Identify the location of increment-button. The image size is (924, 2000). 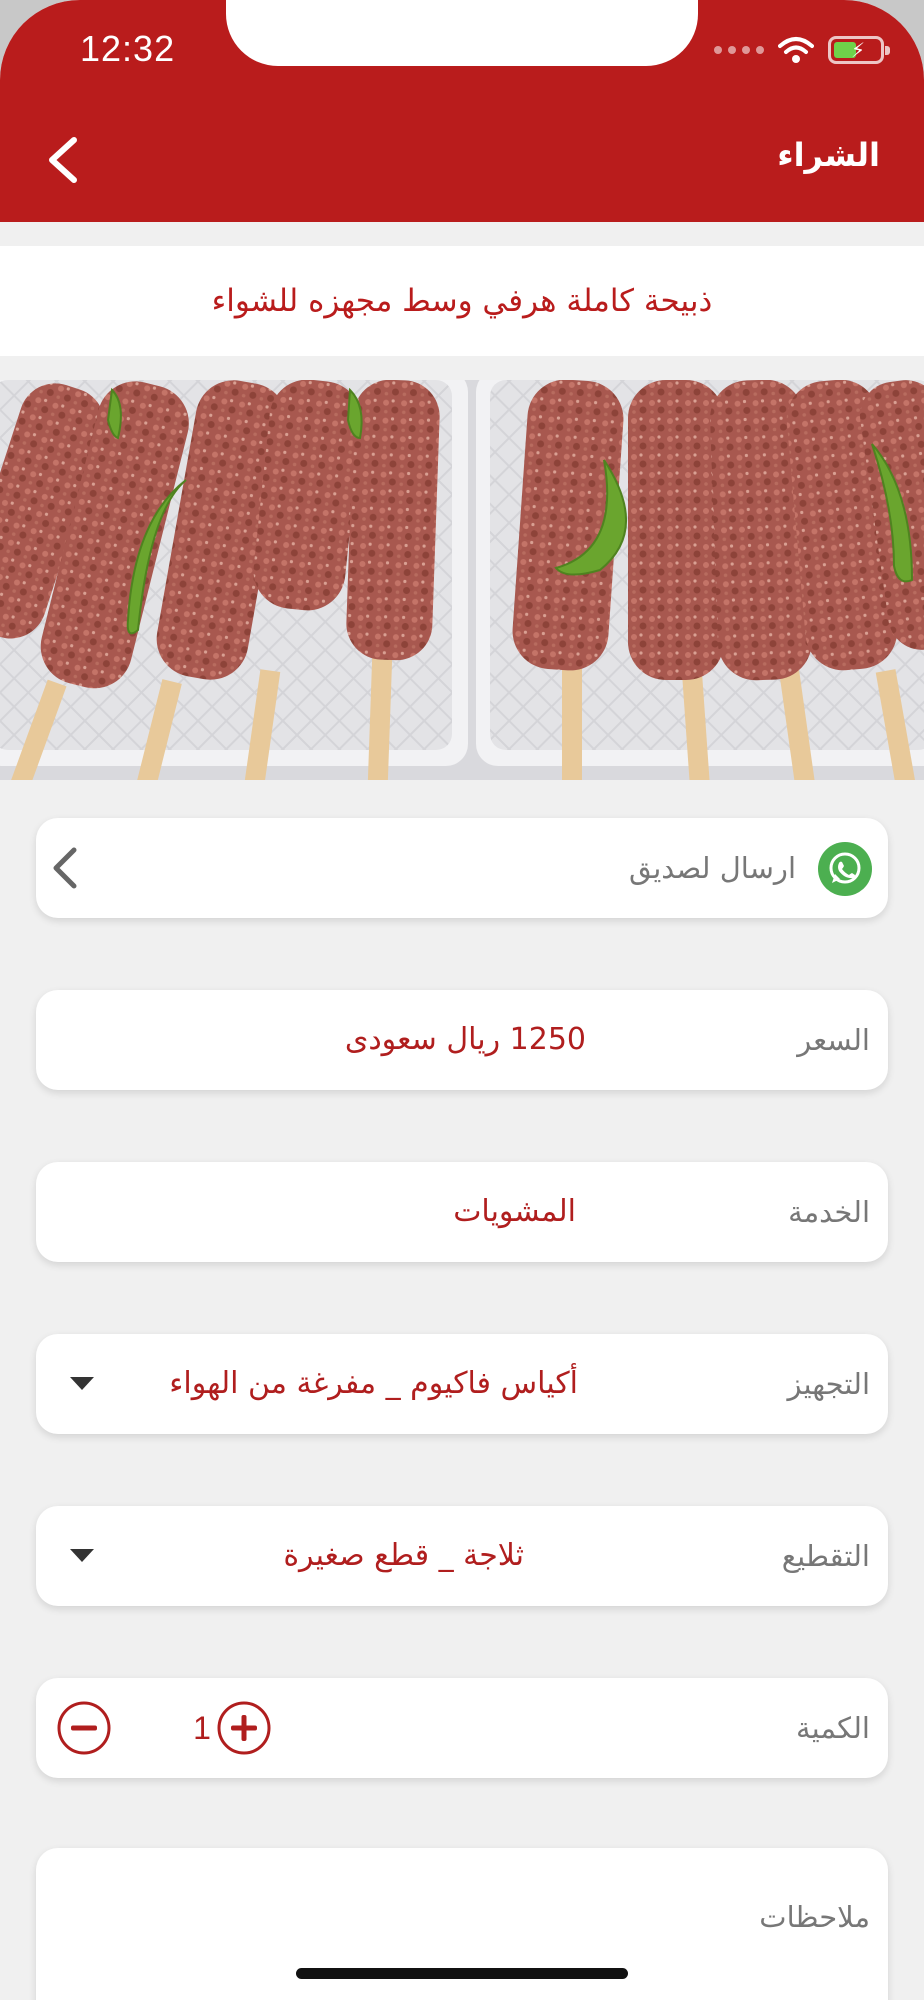
(244, 1728).